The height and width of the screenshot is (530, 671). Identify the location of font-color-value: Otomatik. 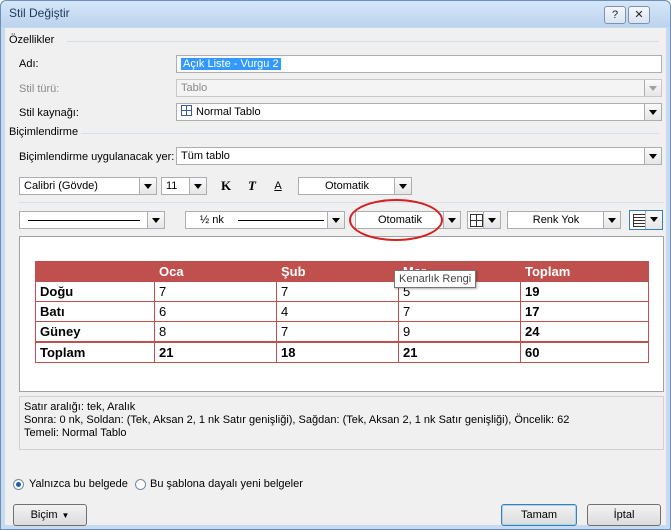
(346, 186).